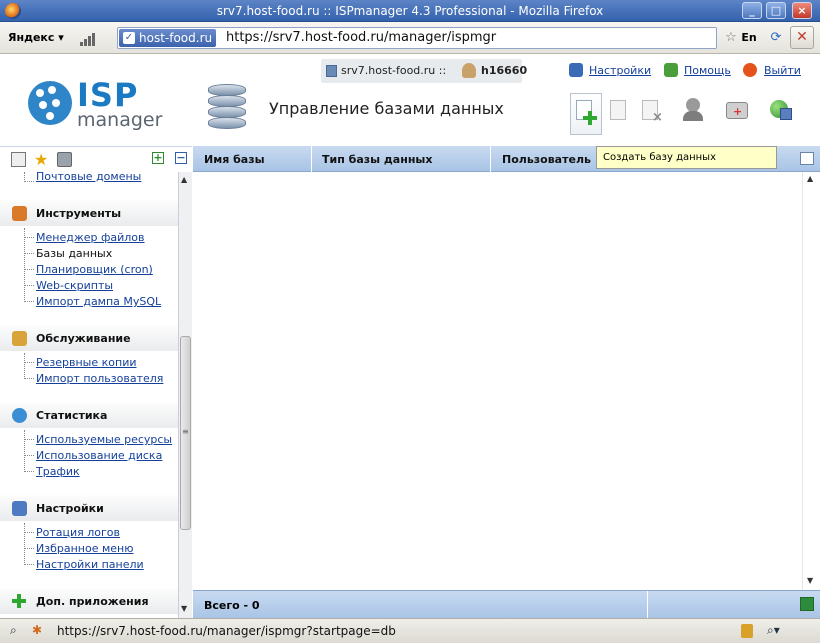 Image resolution: width=820 pixels, height=643 pixels. What do you see at coordinates (83, 338) in the screenshot?
I see `sidebar-group-label: Обслуживание` at bounding box center [83, 338].